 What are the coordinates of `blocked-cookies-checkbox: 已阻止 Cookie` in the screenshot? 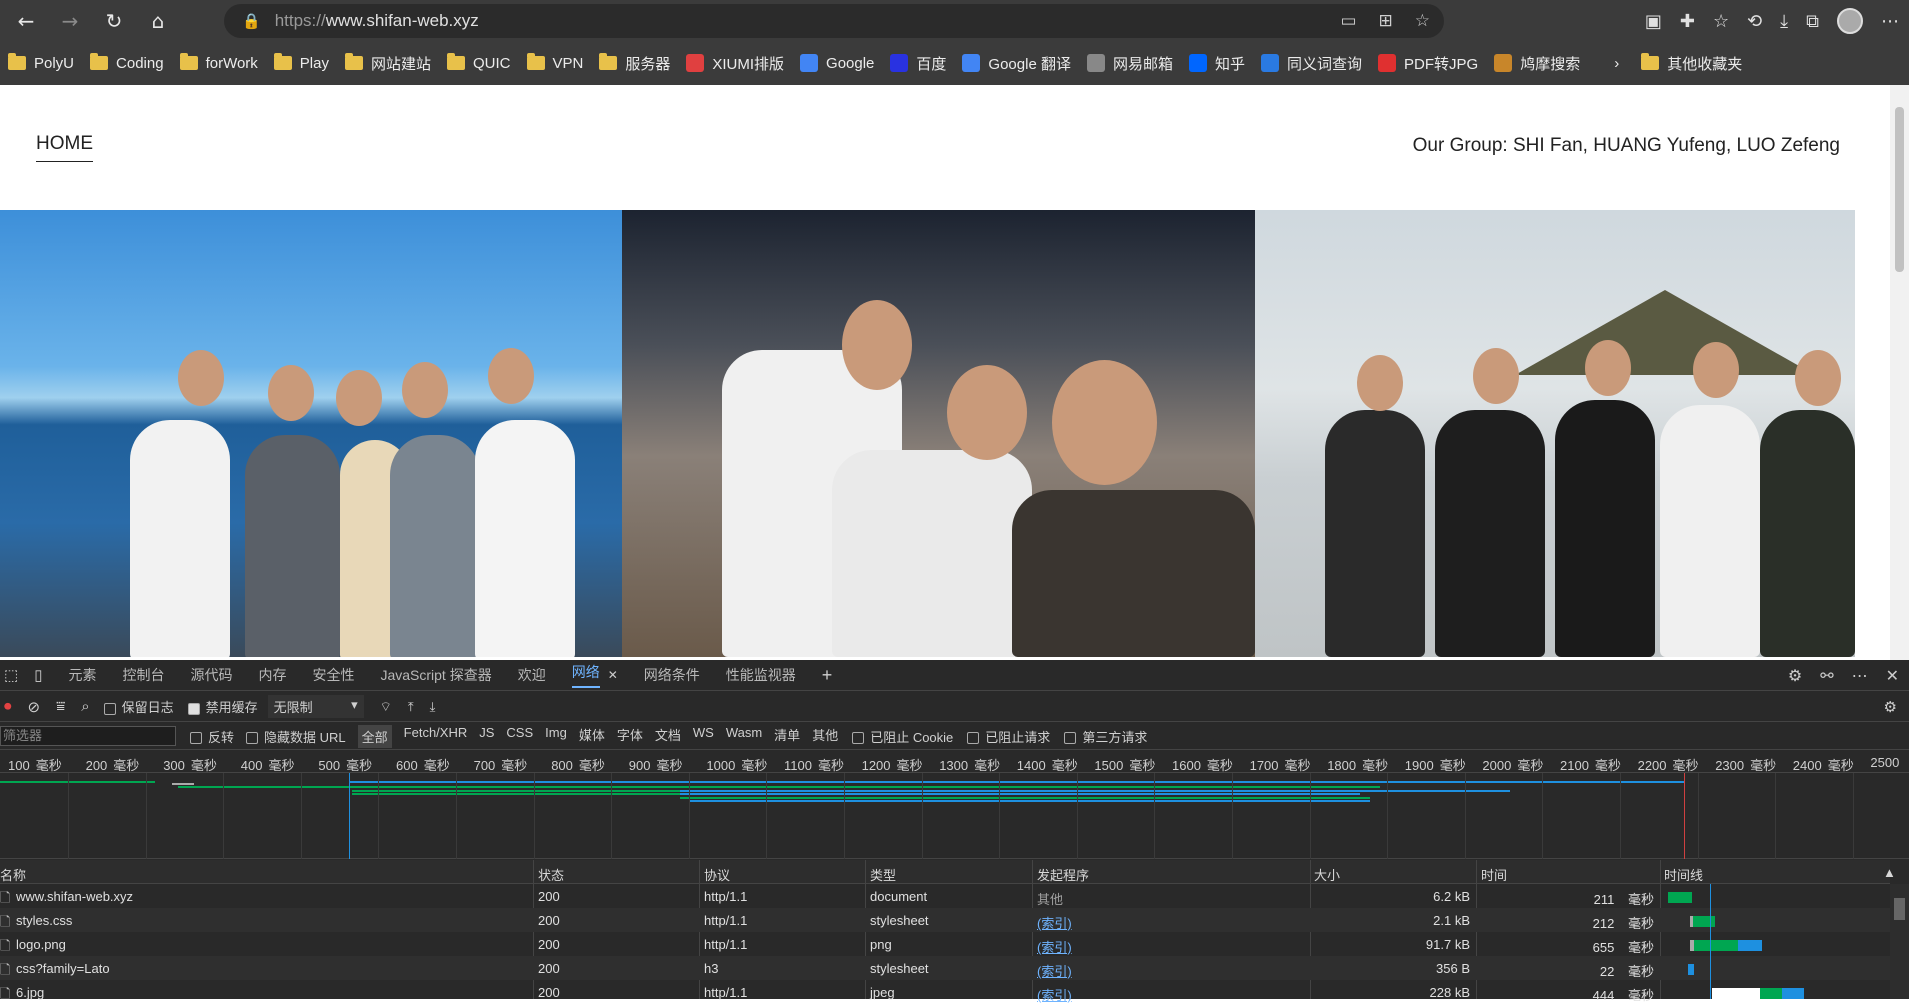 It's located at (902, 736).